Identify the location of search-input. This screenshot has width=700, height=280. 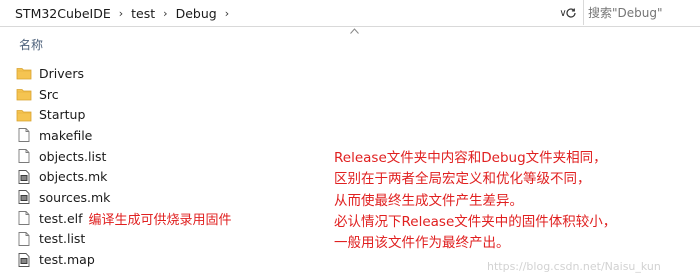
(636, 12).